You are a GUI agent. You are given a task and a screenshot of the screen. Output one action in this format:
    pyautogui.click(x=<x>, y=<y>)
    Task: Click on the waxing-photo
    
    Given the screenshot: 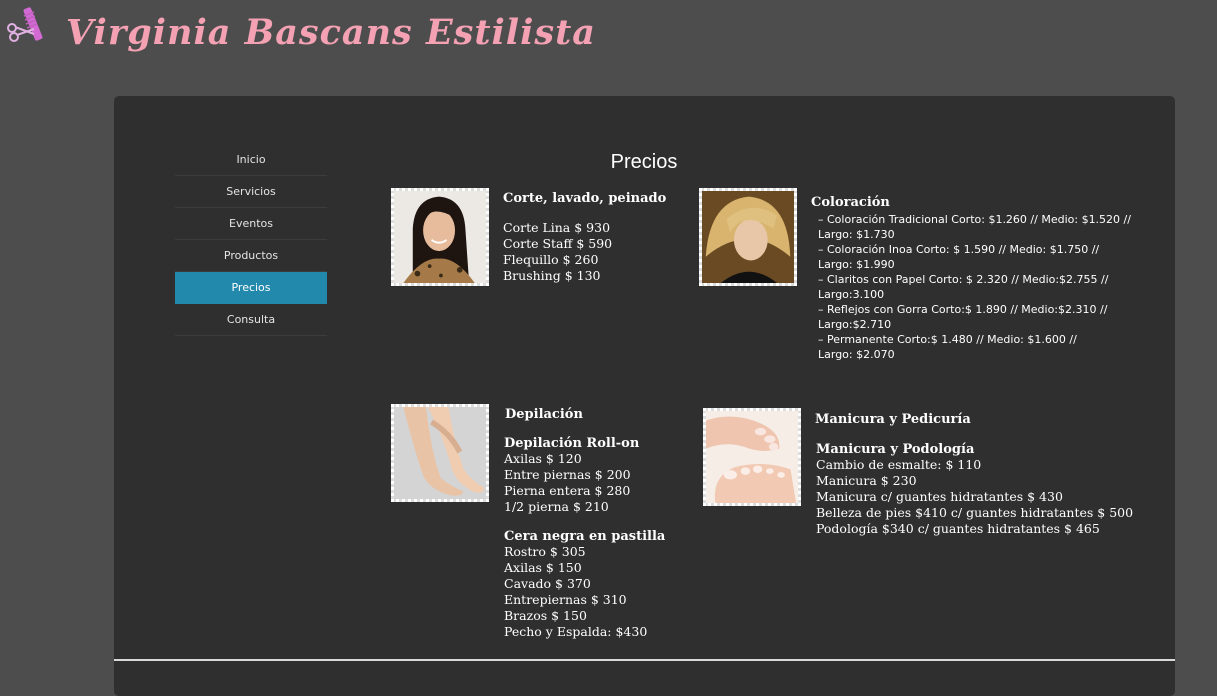 What is the action you would take?
    pyautogui.click(x=440, y=453)
    